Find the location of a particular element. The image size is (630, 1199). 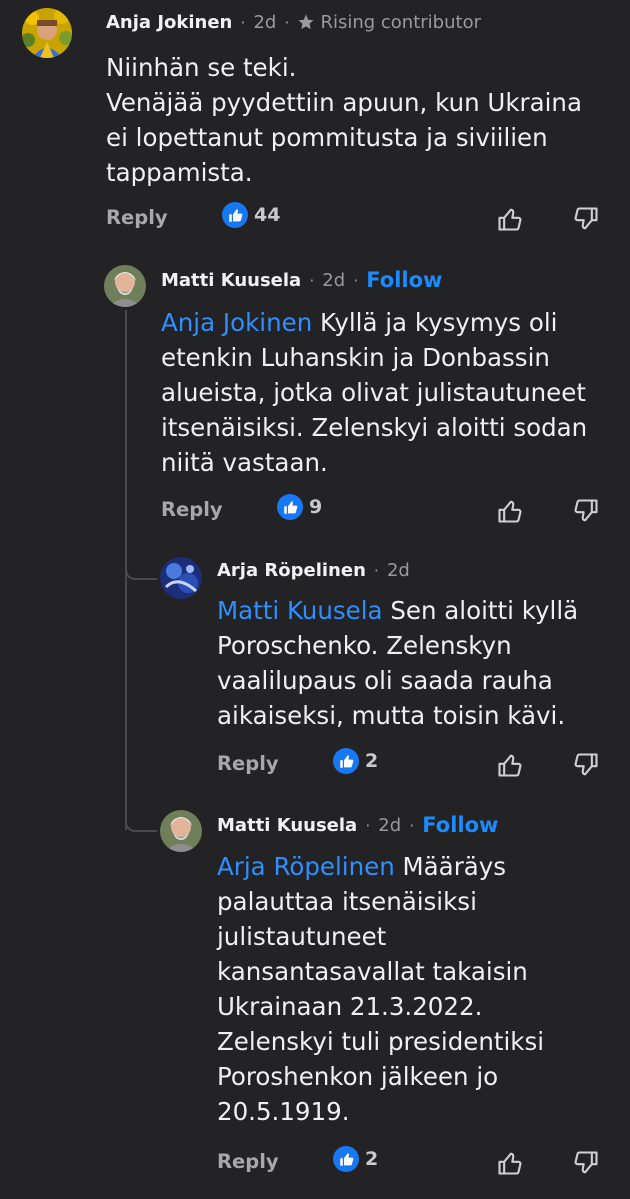

like-count: 9 is located at coordinates (316, 507).